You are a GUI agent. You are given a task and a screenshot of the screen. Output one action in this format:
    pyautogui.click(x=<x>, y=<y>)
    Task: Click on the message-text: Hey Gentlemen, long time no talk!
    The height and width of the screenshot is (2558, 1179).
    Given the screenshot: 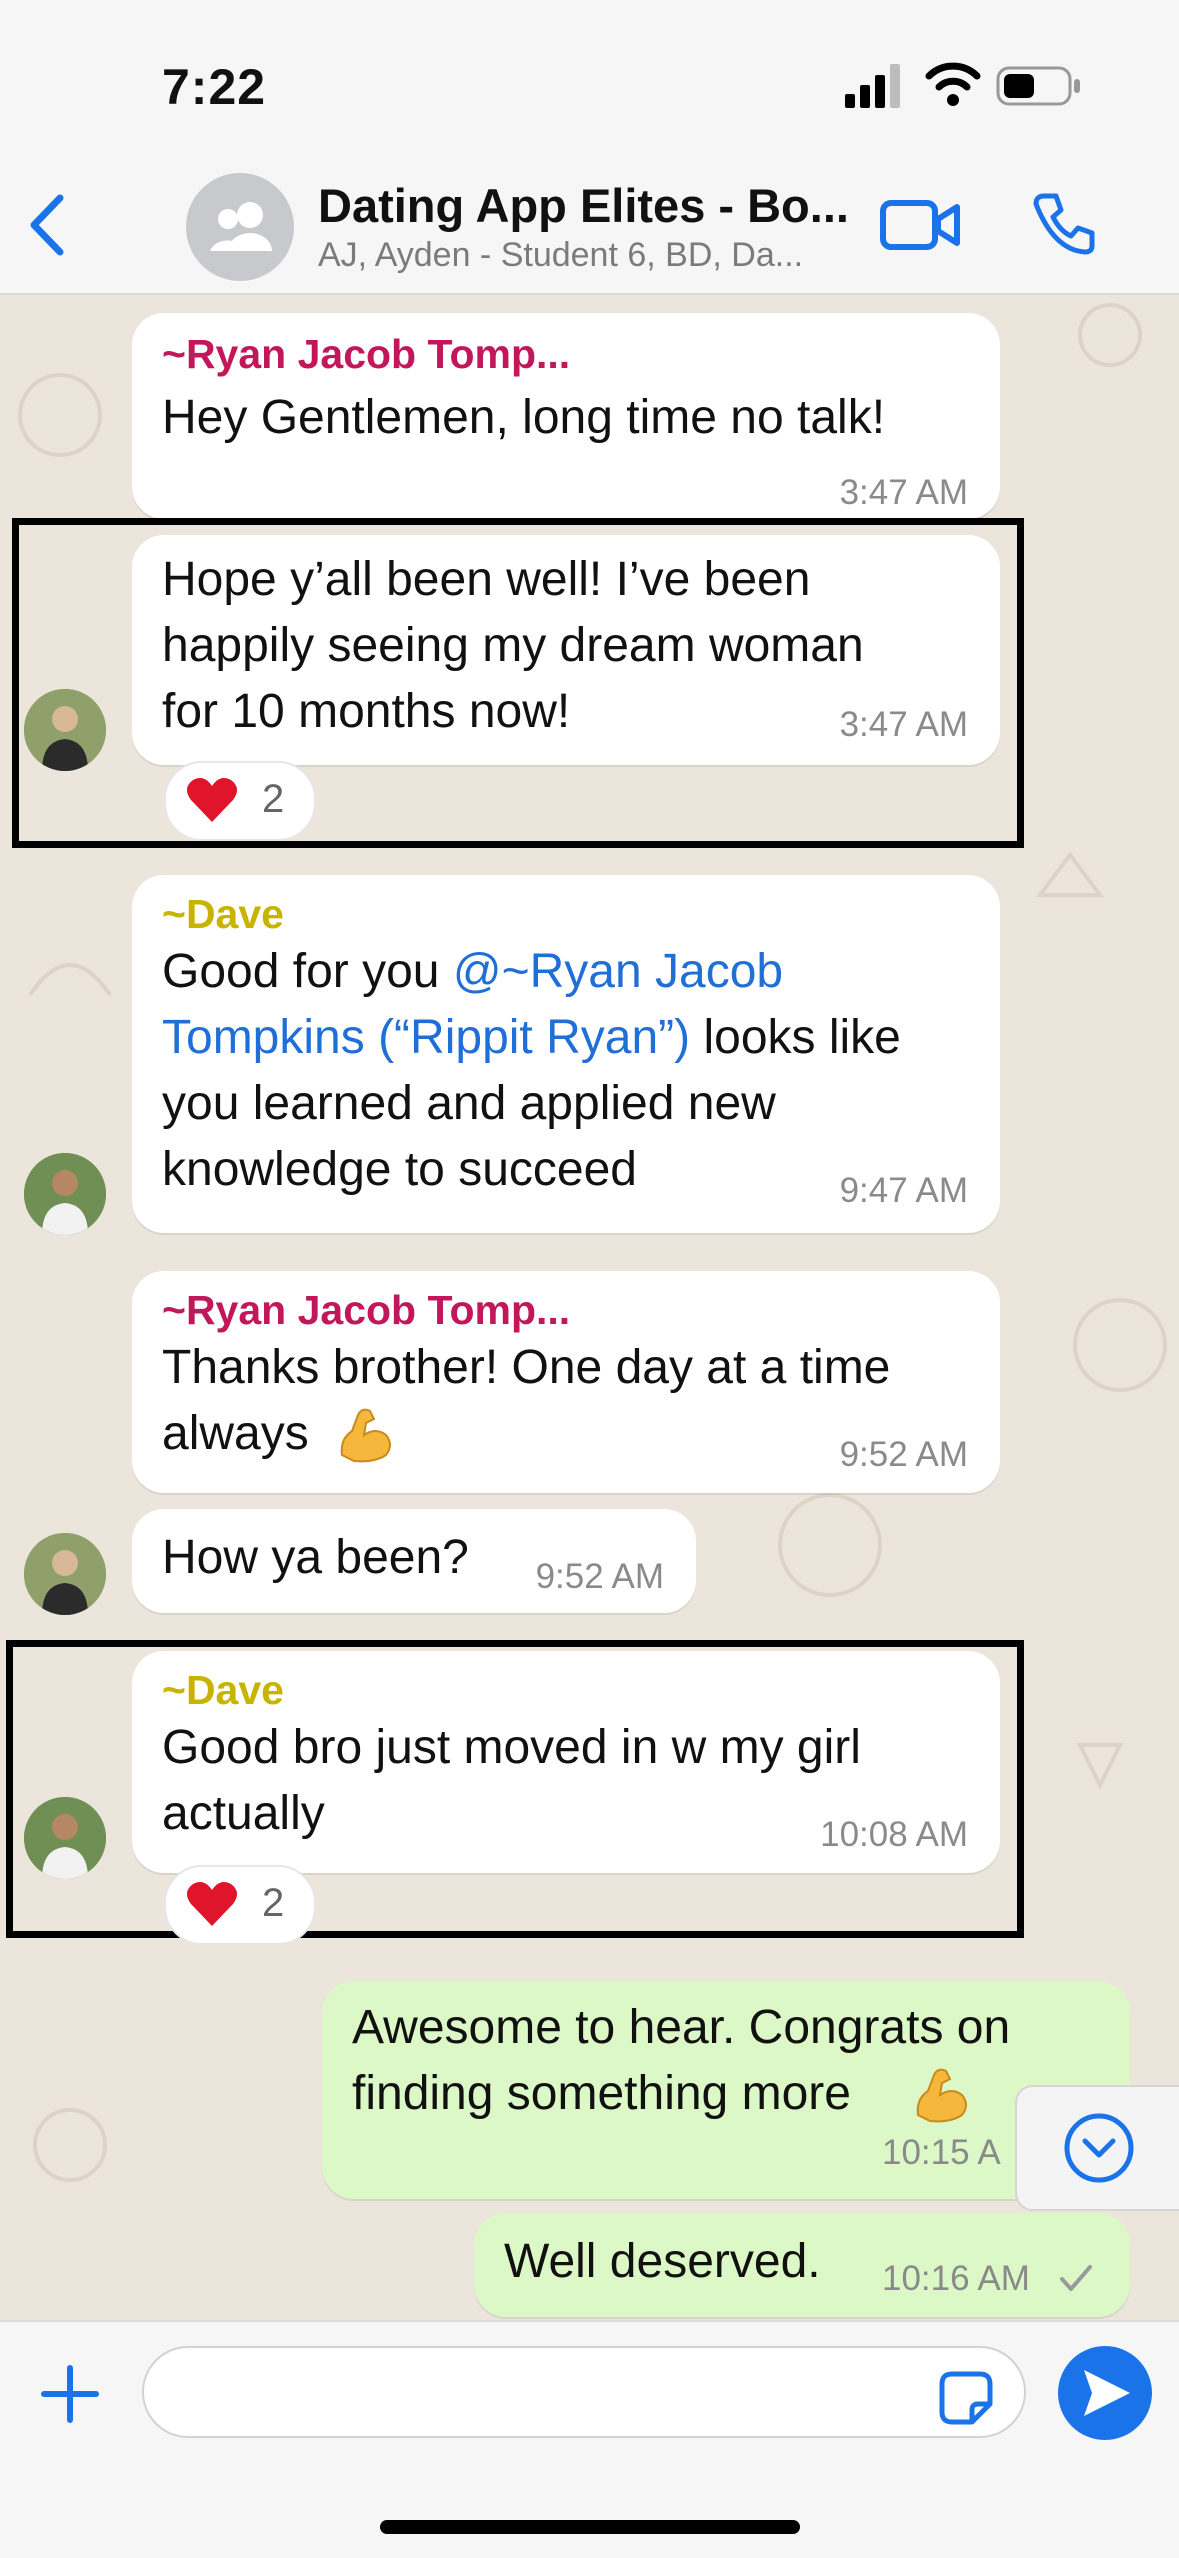 What is the action you would take?
    pyautogui.click(x=524, y=417)
    